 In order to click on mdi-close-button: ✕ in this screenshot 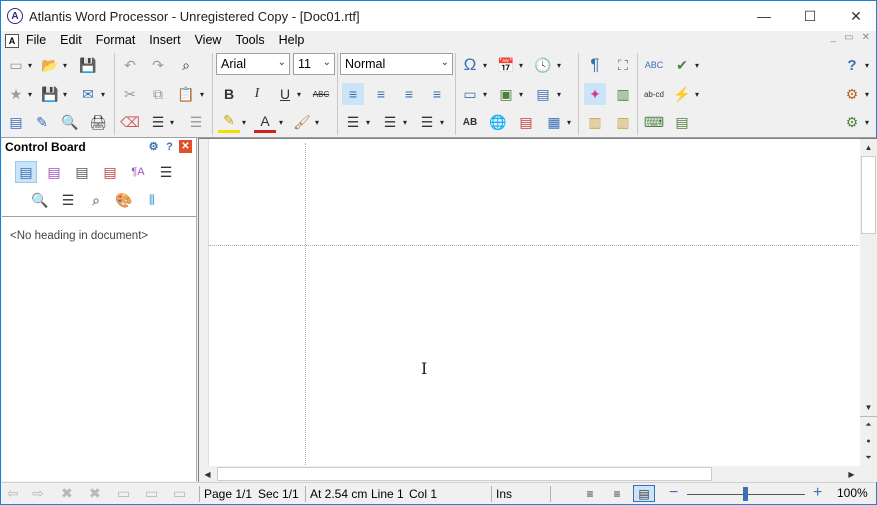, I will do `click(866, 37)`.